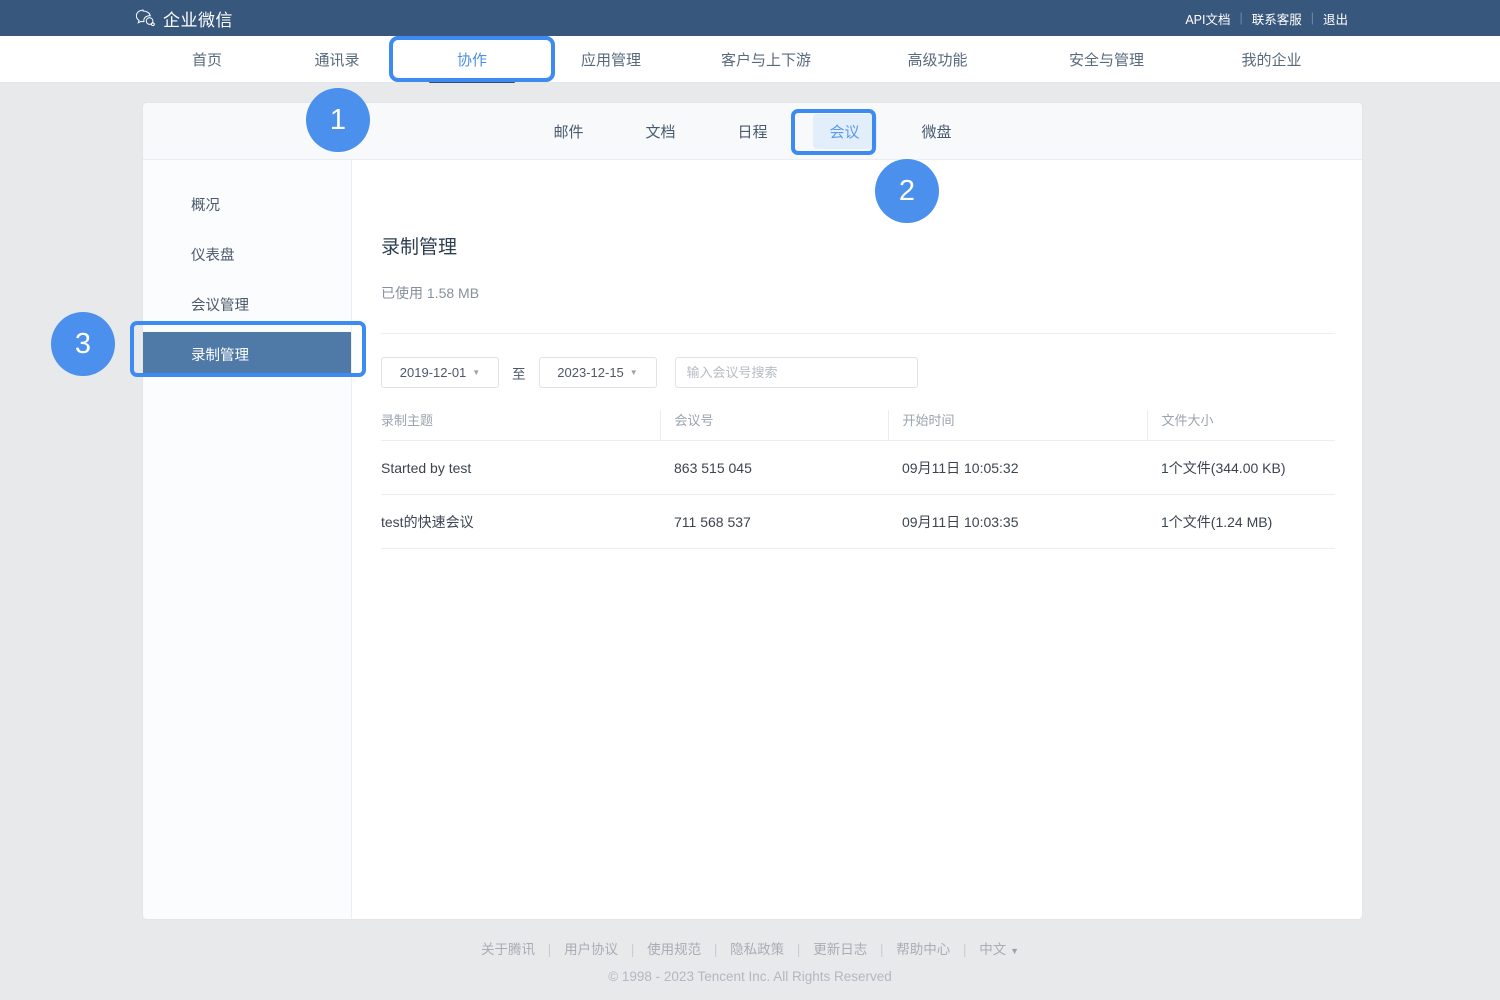 This screenshot has width=1500, height=1000. What do you see at coordinates (993, 949) in the screenshot?
I see `language-label: 中文` at bounding box center [993, 949].